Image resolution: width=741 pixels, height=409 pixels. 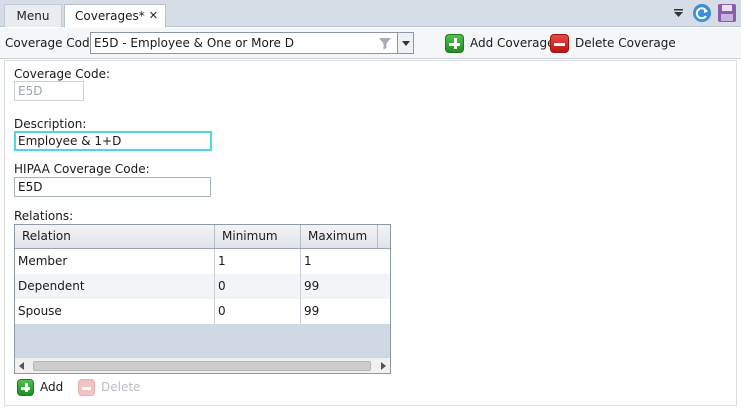 I want to click on delete-relation-button: Delete, so click(x=109, y=387).